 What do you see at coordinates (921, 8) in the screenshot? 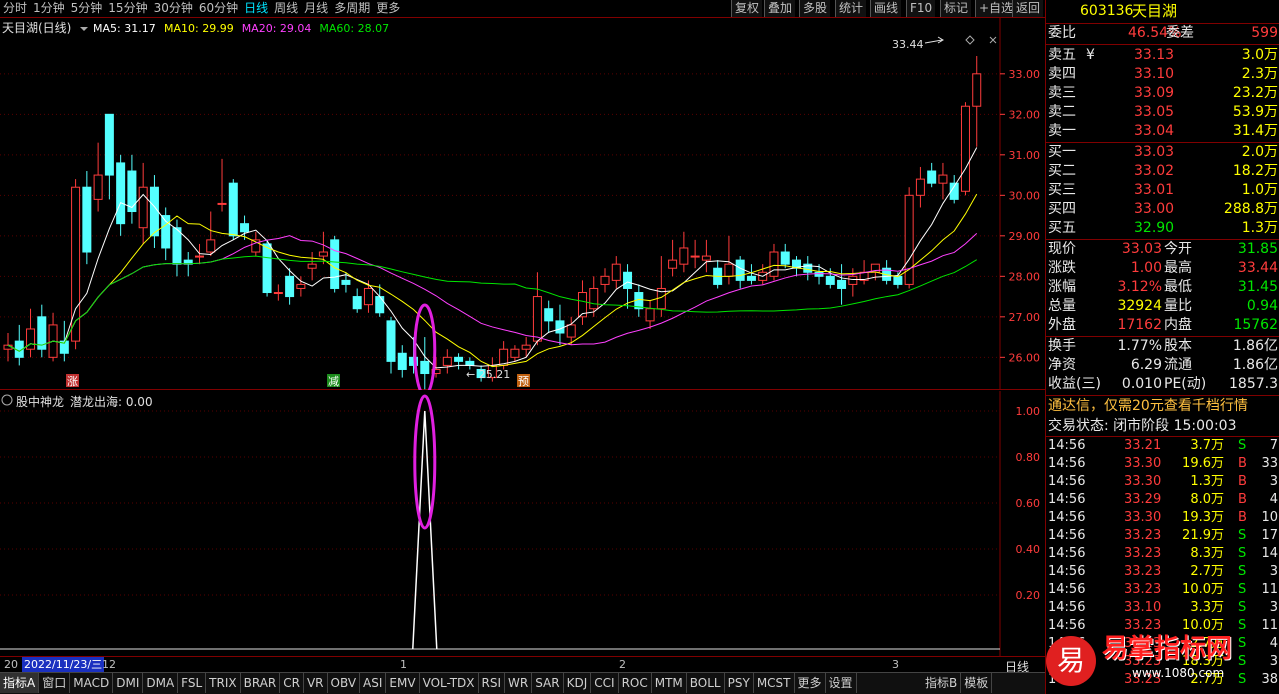
I see `toolbar-button: F10` at bounding box center [921, 8].